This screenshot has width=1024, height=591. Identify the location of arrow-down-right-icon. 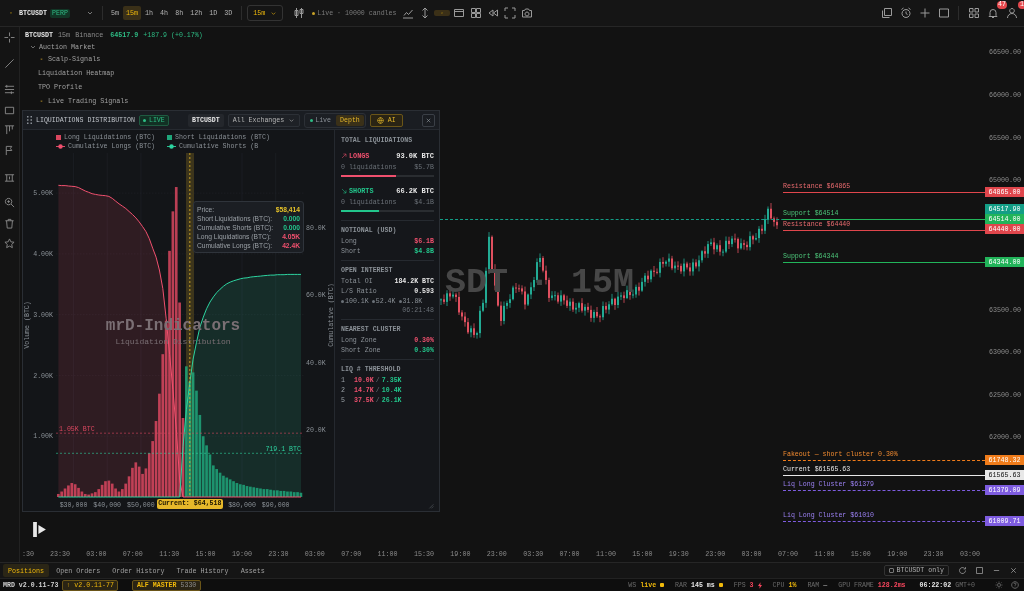
(344, 190).